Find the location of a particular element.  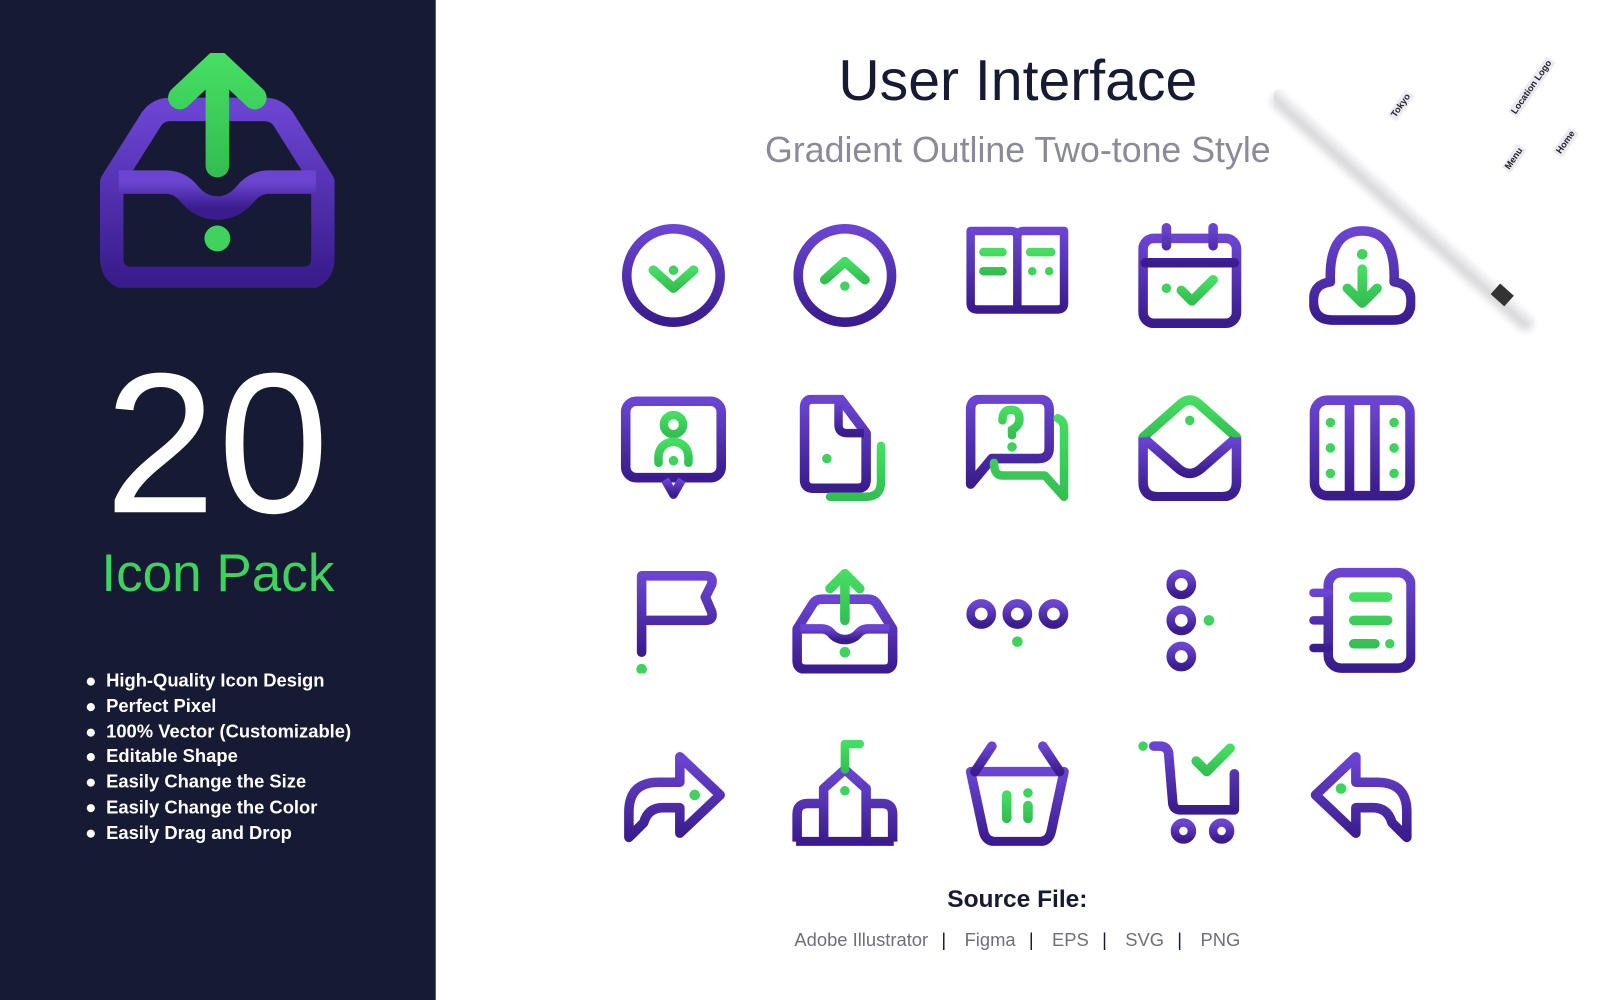

tablet-label: Menu is located at coordinates (1514, 158).